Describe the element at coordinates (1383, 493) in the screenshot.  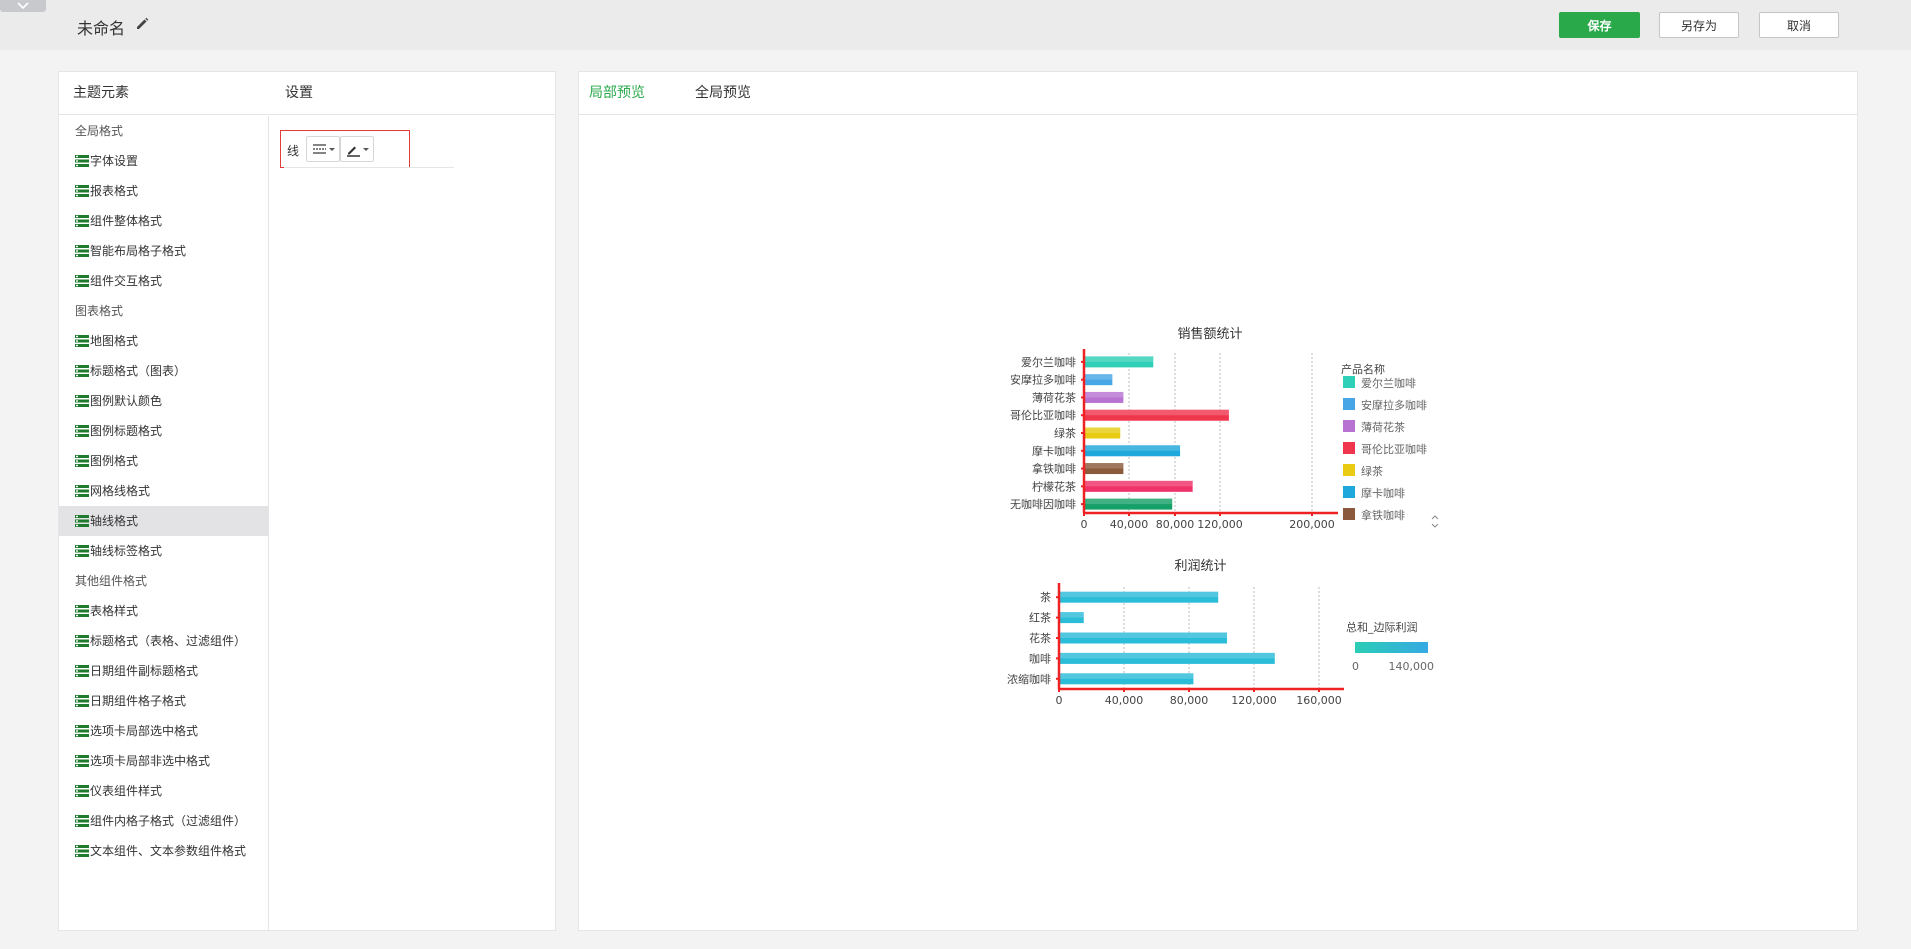
I see `legend-label: 摩卡咖啡` at that location.